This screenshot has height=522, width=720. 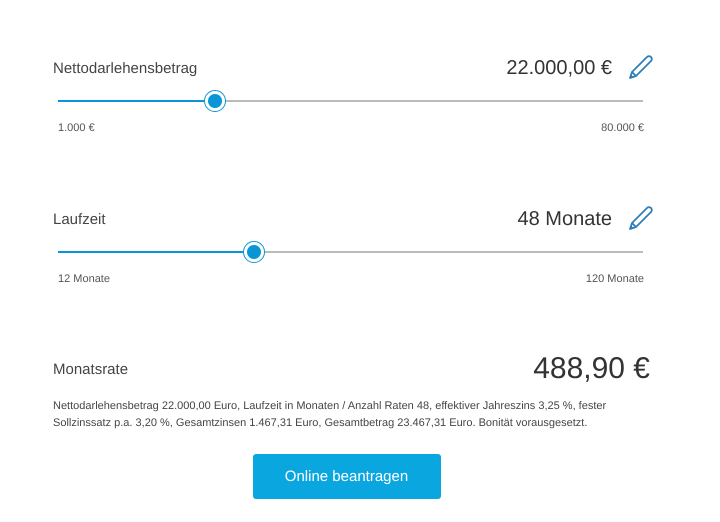 What do you see at coordinates (84, 279) in the screenshot?
I see `min-label: 12 Monate` at bounding box center [84, 279].